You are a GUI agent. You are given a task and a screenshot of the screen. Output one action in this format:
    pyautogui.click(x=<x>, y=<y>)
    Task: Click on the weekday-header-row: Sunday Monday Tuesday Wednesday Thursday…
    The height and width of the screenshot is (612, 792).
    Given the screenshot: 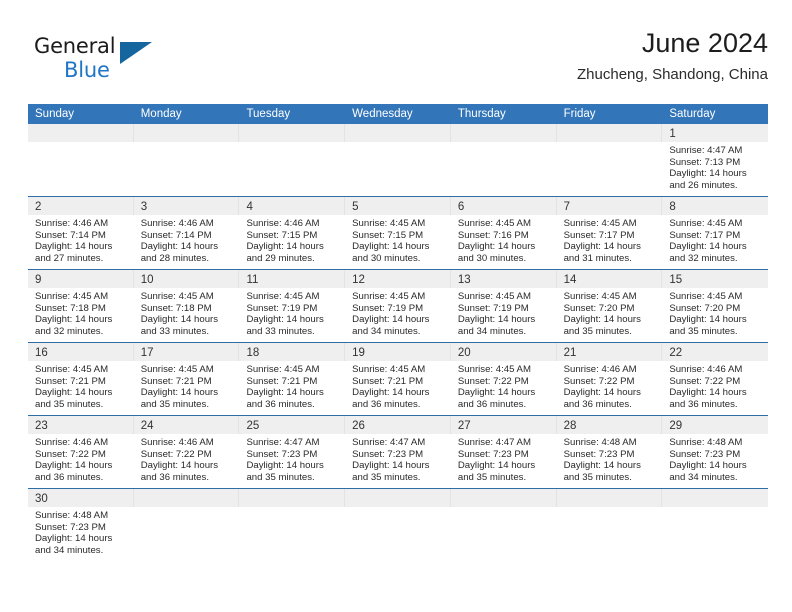 What is the action you would take?
    pyautogui.click(x=398, y=114)
    